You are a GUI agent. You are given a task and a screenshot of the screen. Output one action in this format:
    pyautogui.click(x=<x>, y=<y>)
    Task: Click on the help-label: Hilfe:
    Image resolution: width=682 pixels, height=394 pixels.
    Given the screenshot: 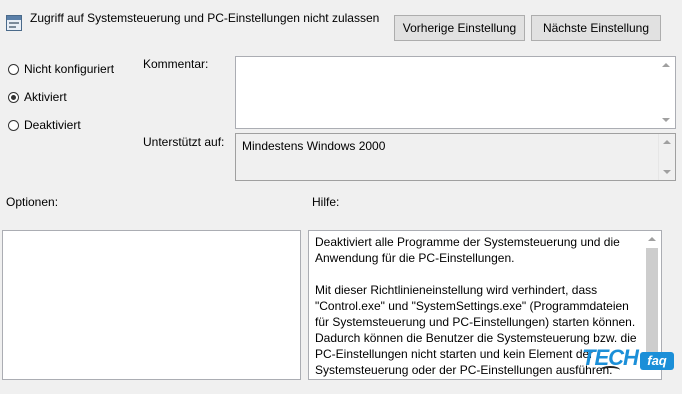 What is the action you would take?
    pyautogui.click(x=326, y=202)
    